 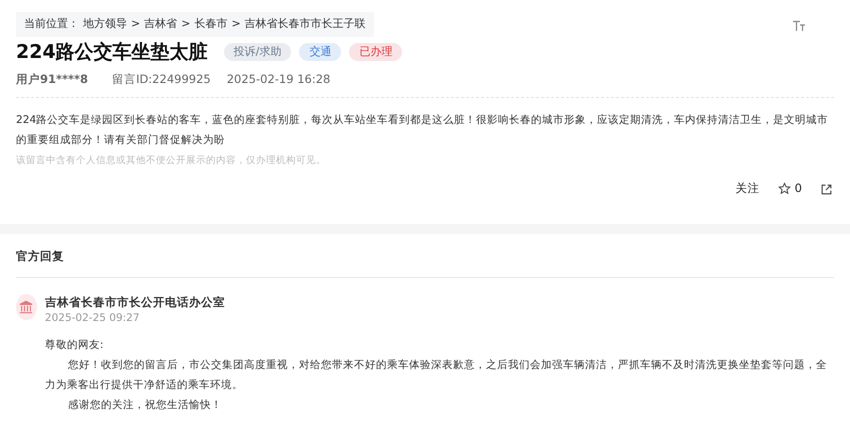 I want to click on tag: 已办理, so click(x=375, y=52).